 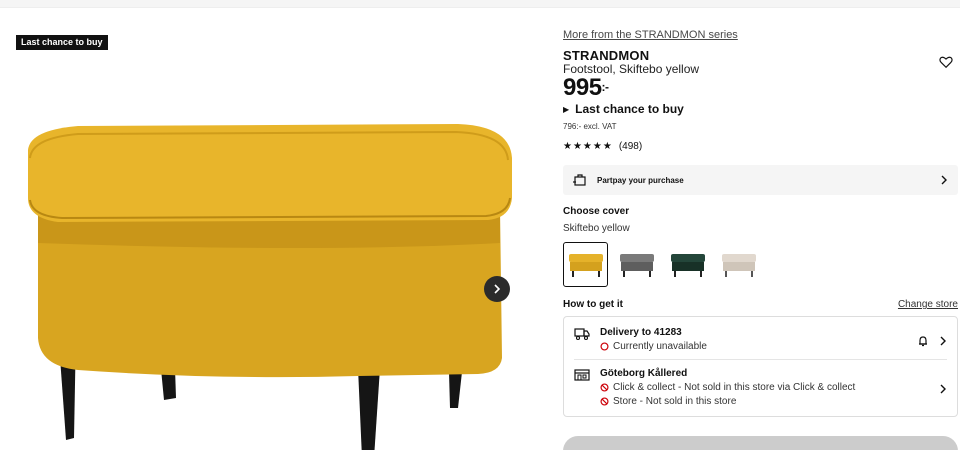 What do you see at coordinates (629, 109) in the screenshot?
I see `last-chance-label: Last chance to buy` at bounding box center [629, 109].